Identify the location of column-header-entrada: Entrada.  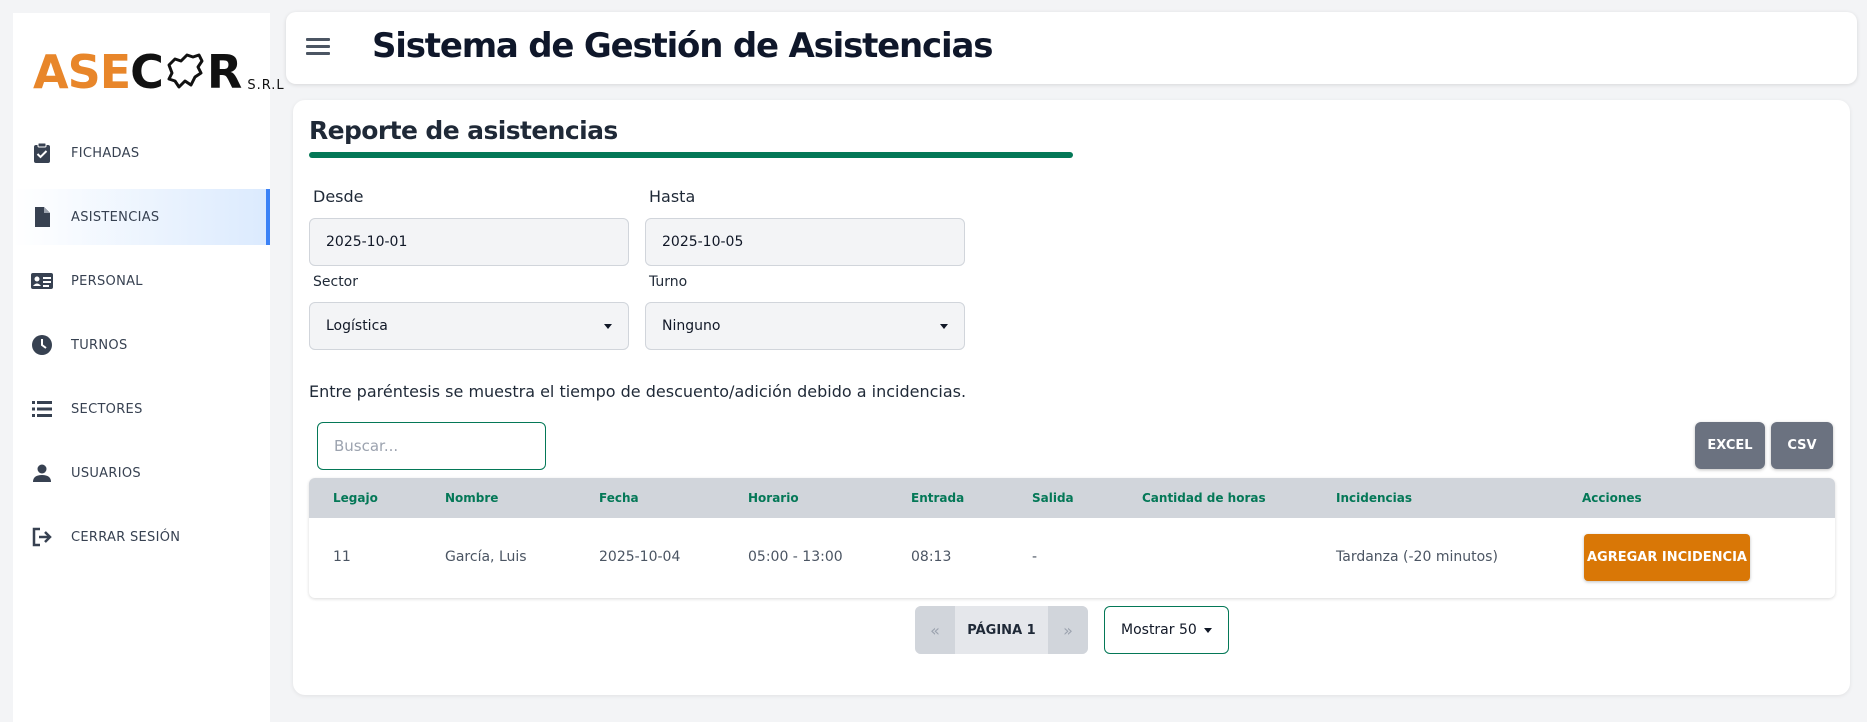
(937, 498).